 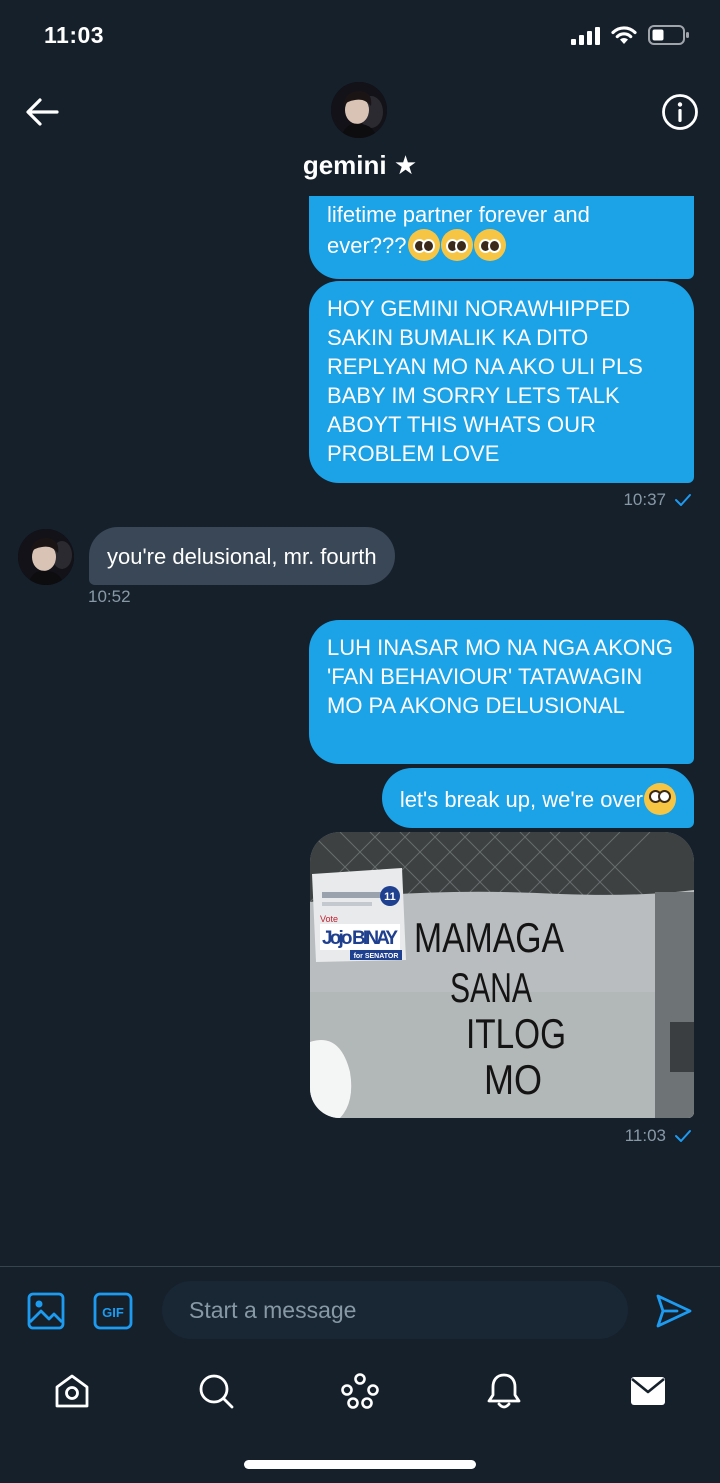 What do you see at coordinates (513, 1079) in the screenshot?
I see `wall-text-line: MO` at bounding box center [513, 1079].